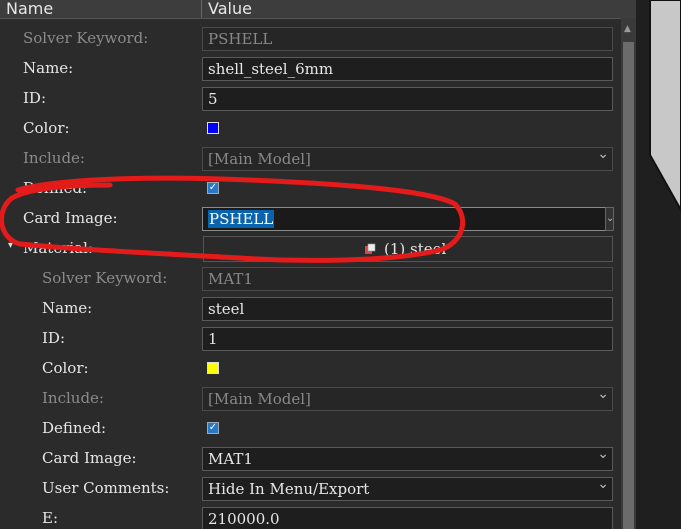  Describe the element at coordinates (407, 99) in the screenshot. I see `id-field: 5` at that location.